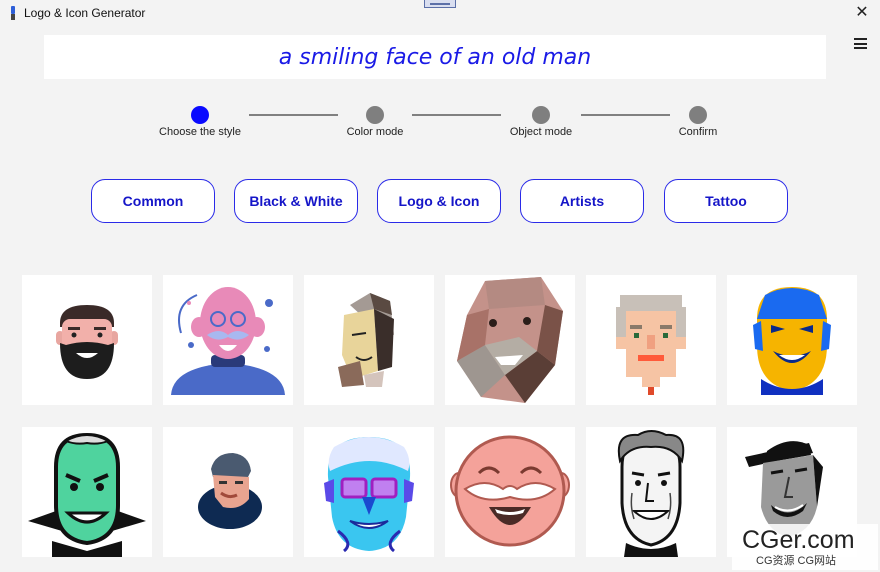 Image resolution: width=880 pixels, height=572 pixels. I want to click on window-snap-handle, so click(440, 4).